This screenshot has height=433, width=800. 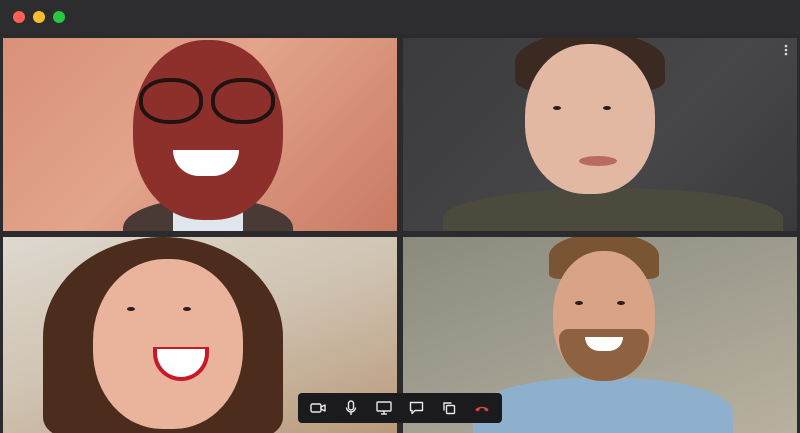 I want to click on copy-icon, so click(x=449, y=408).